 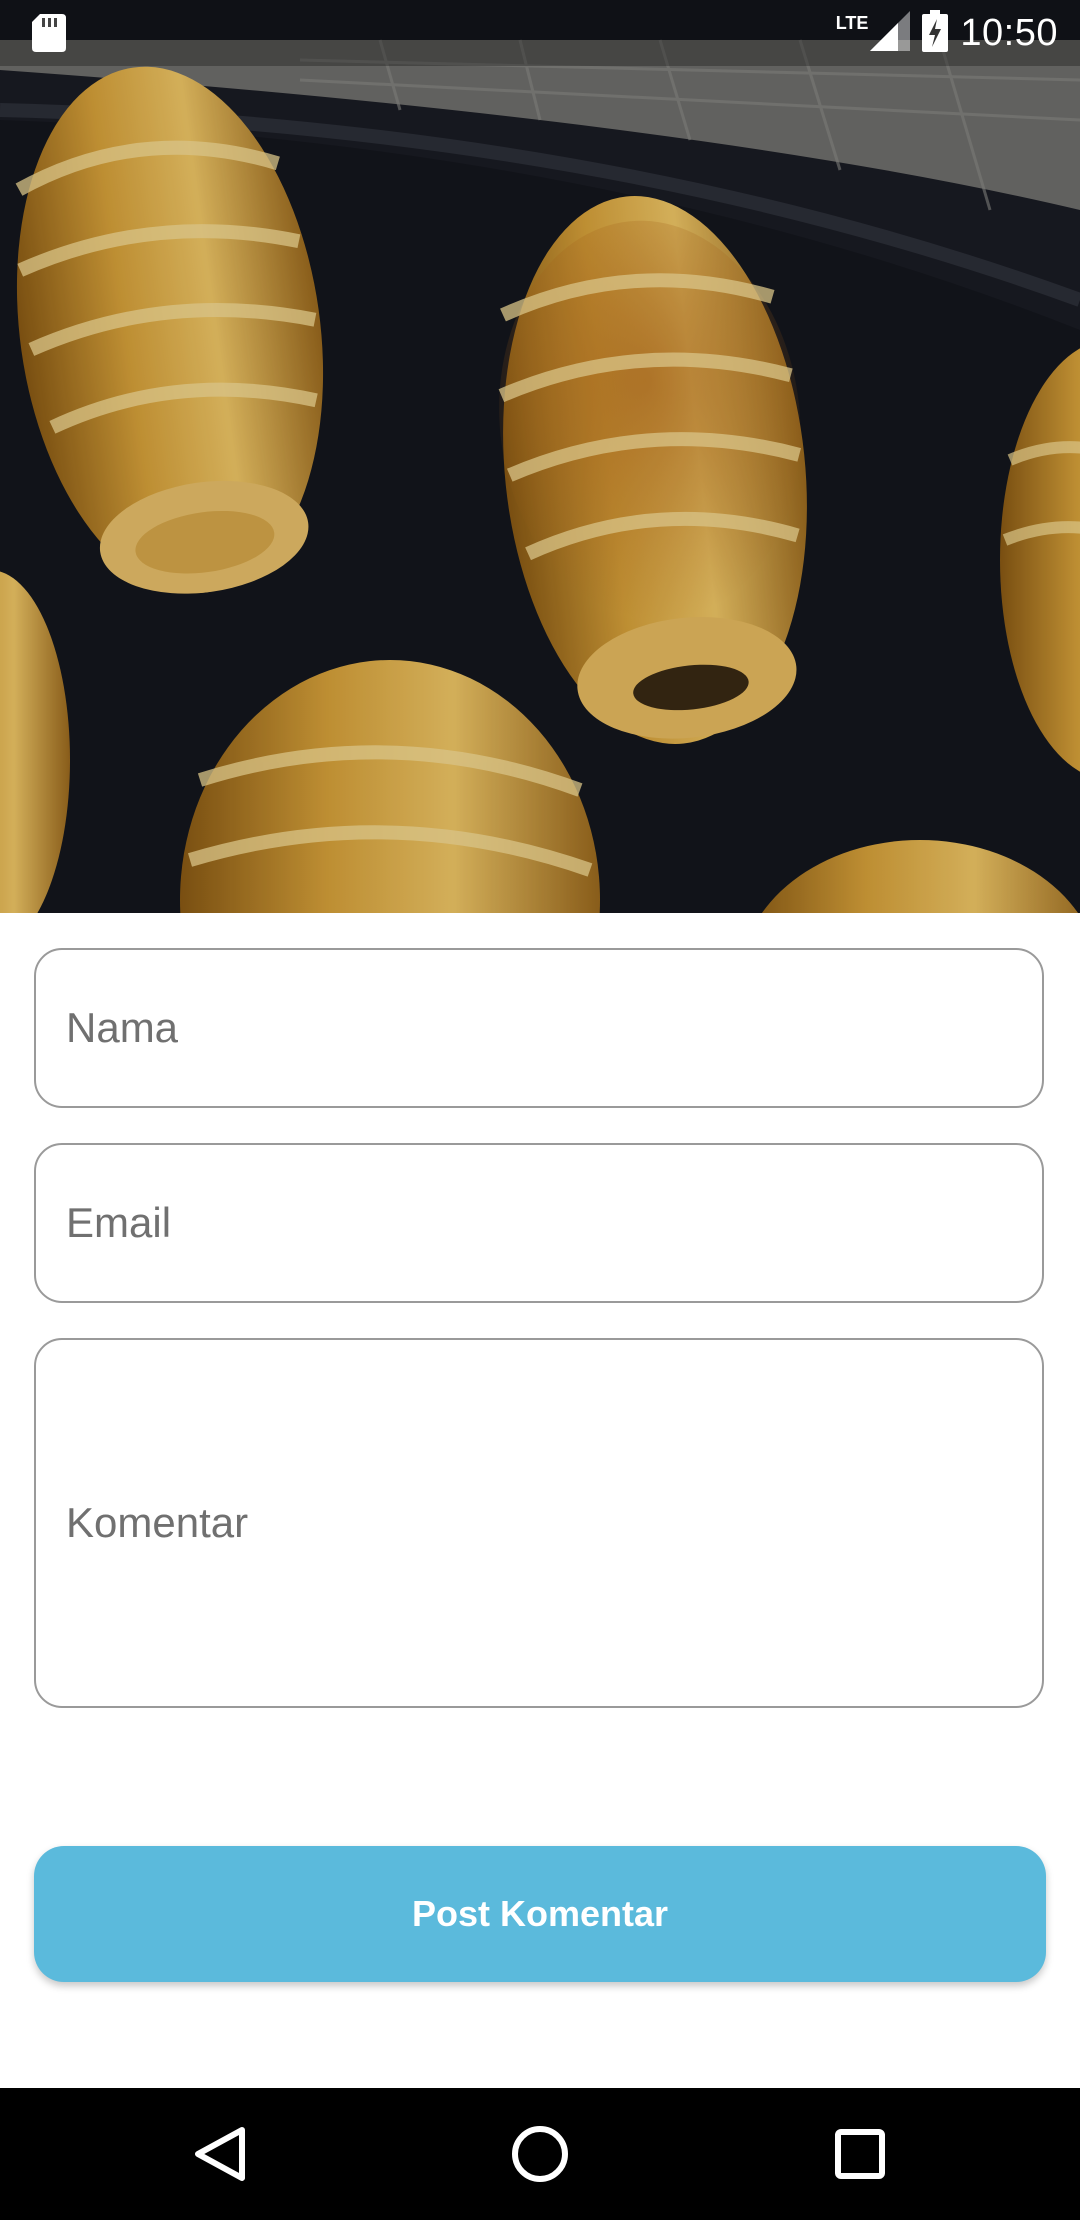 What do you see at coordinates (554, 1028) in the screenshot?
I see `nama-input` at bounding box center [554, 1028].